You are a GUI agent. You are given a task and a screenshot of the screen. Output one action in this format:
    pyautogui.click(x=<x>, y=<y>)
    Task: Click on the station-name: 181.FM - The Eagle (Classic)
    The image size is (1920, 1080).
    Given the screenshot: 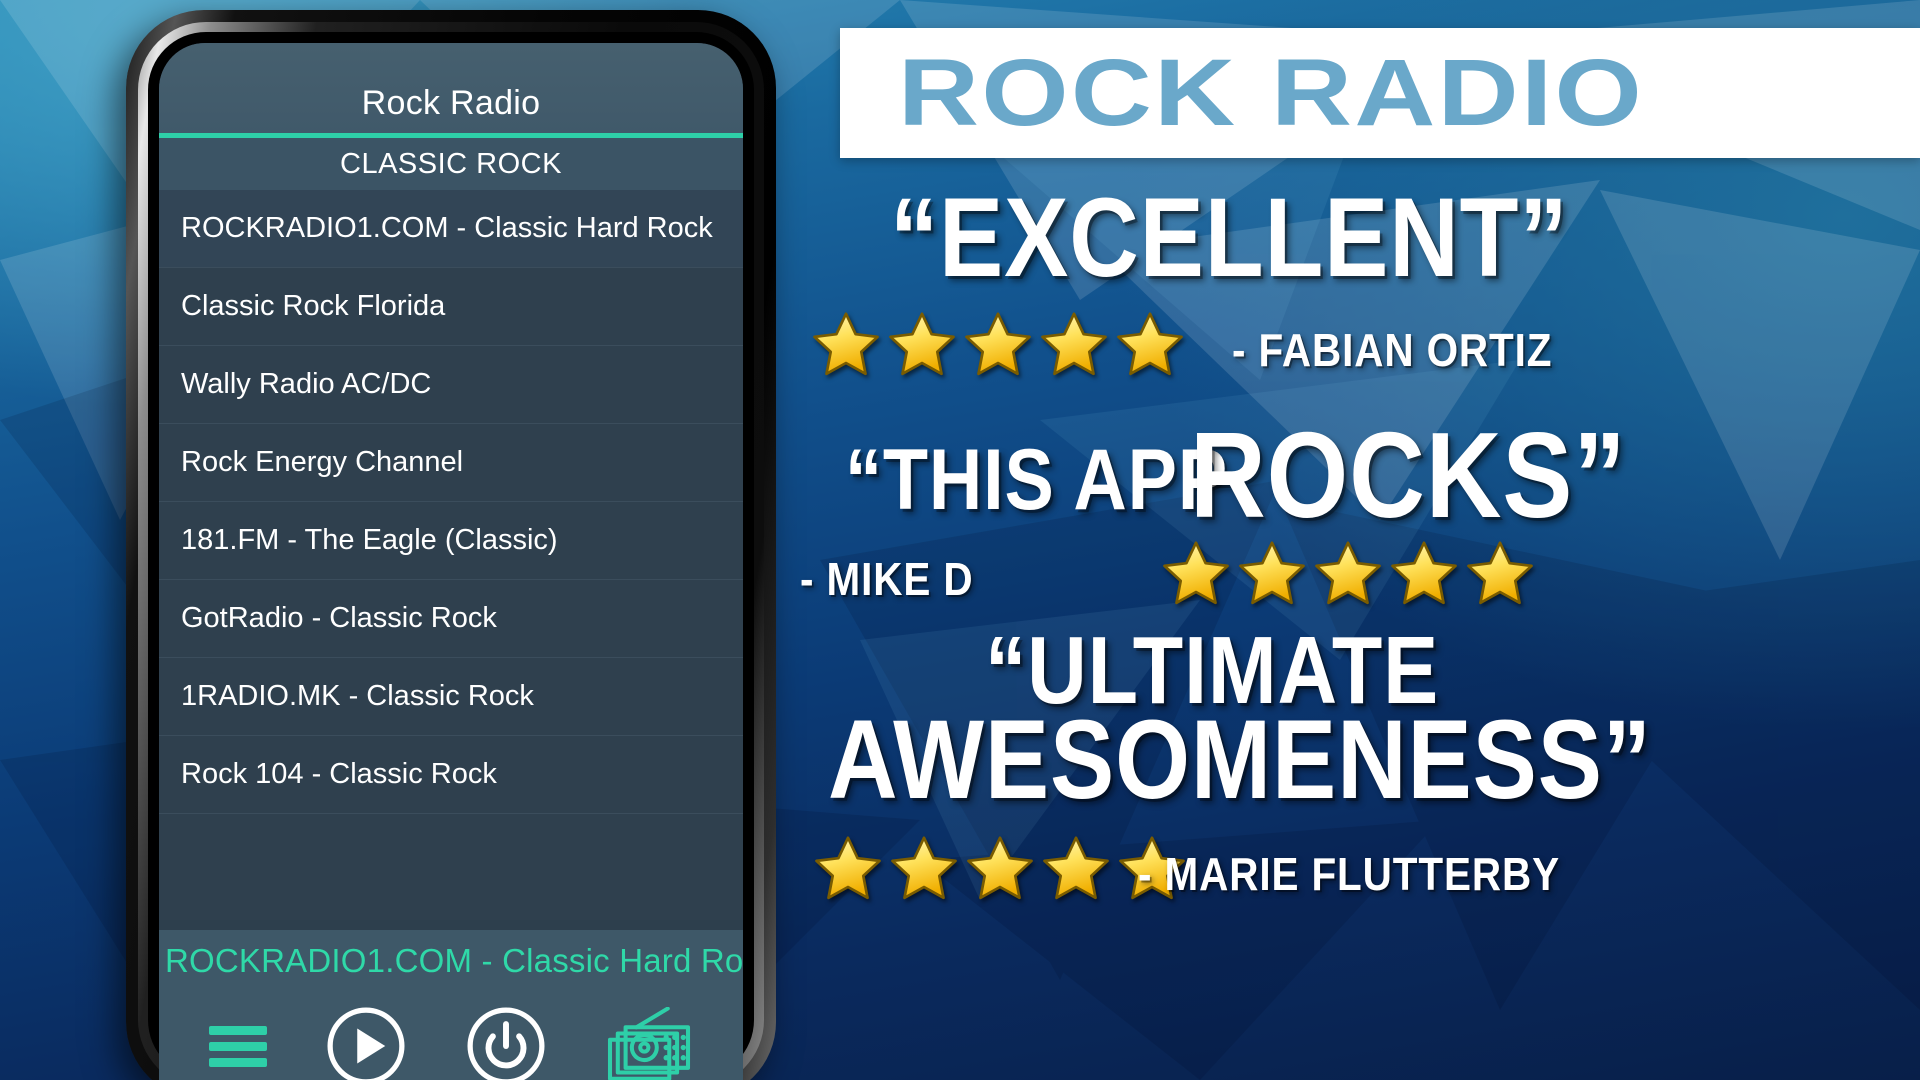 What is the action you would take?
    pyautogui.click(x=369, y=540)
    